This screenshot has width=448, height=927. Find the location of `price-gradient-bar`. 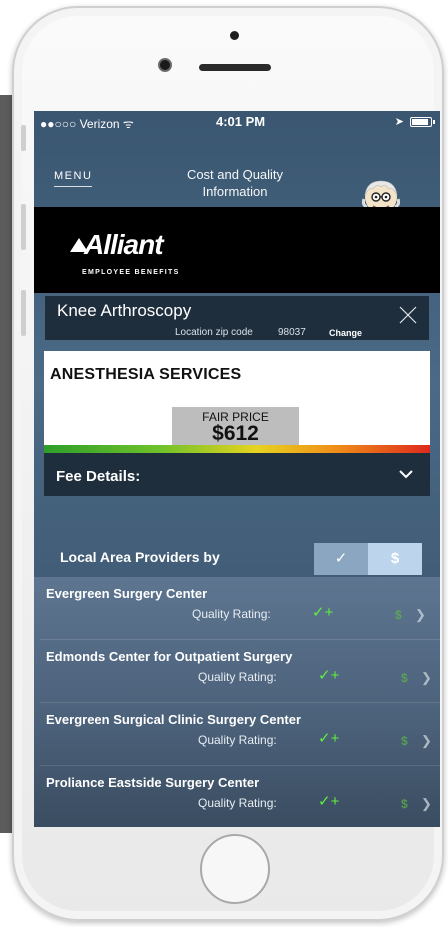

price-gradient-bar is located at coordinates (237, 449).